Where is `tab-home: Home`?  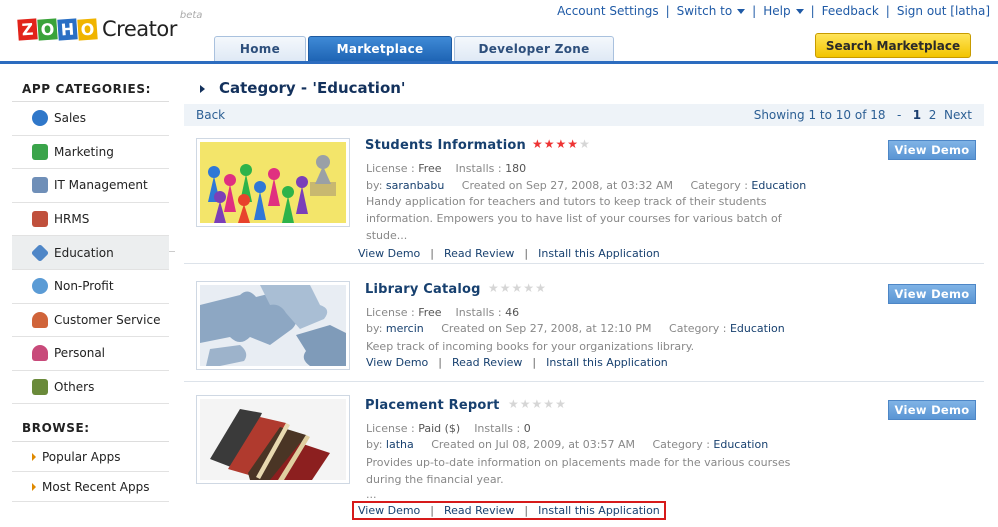 tab-home: Home is located at coordinates (260, 48).